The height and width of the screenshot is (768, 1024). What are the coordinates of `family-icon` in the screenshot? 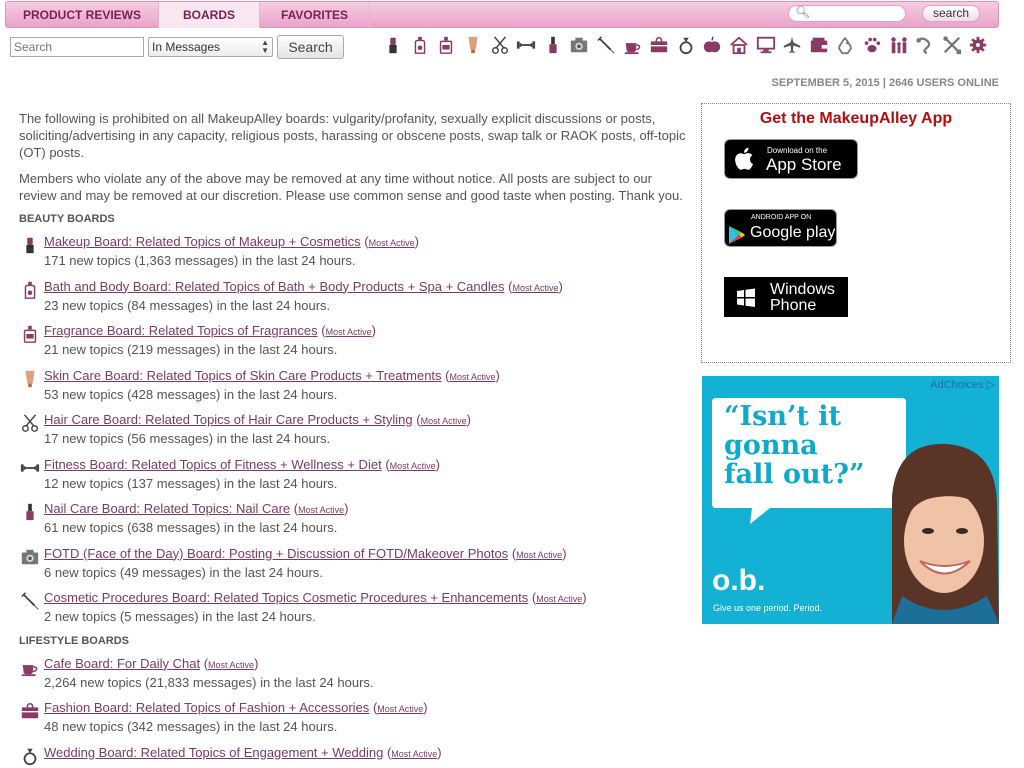 It's located at (898, 45).